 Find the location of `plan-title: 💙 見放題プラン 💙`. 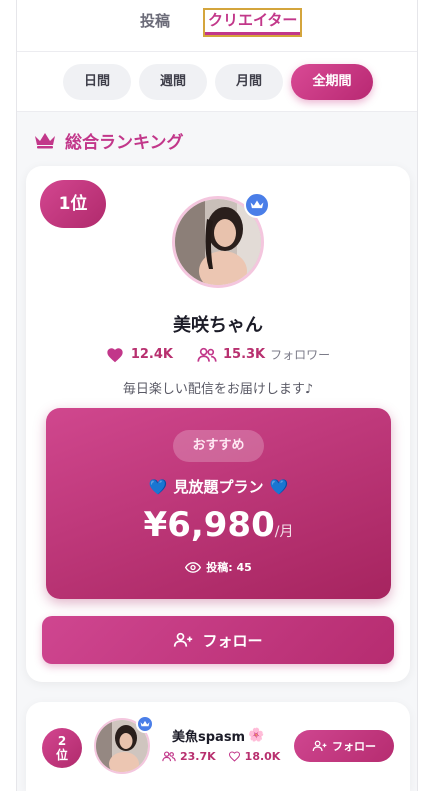

plan-title: 💙 見放題プラン 💙 is located at coordinates (218, 486).